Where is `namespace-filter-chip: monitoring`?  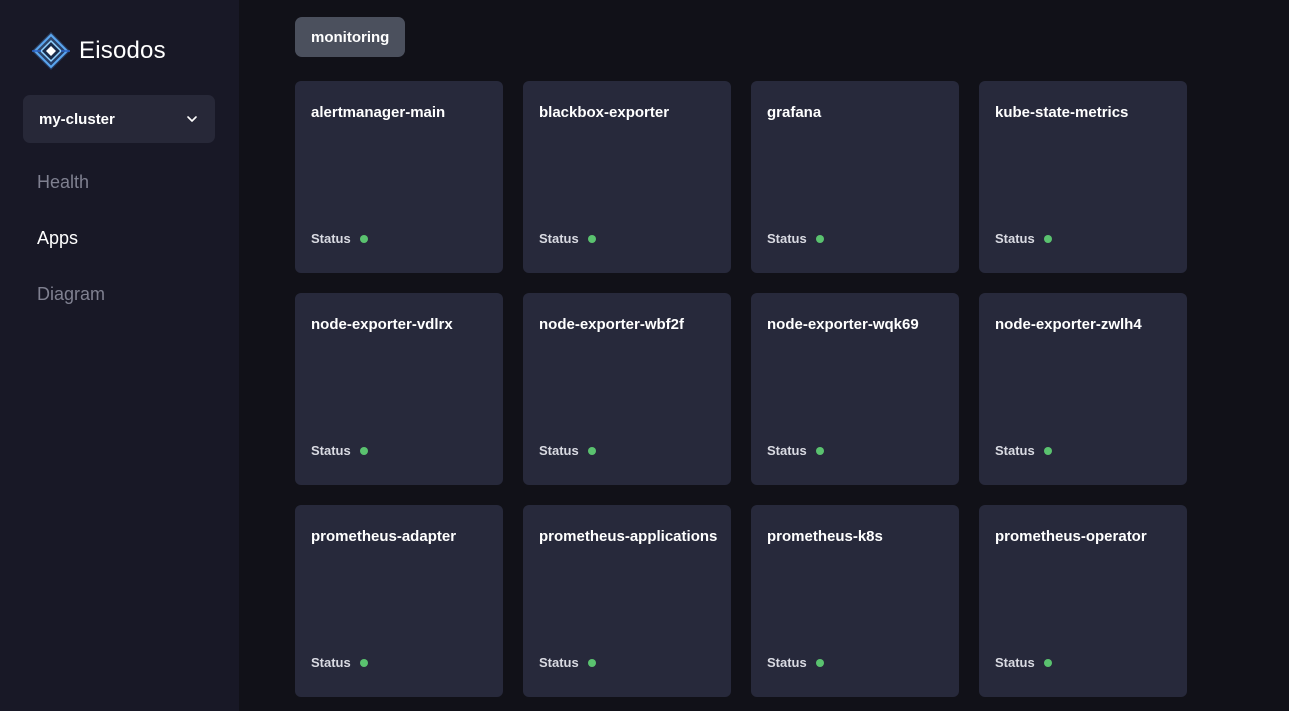 namespace-filter-chip: monitoring is located at coordinates (350, 37).